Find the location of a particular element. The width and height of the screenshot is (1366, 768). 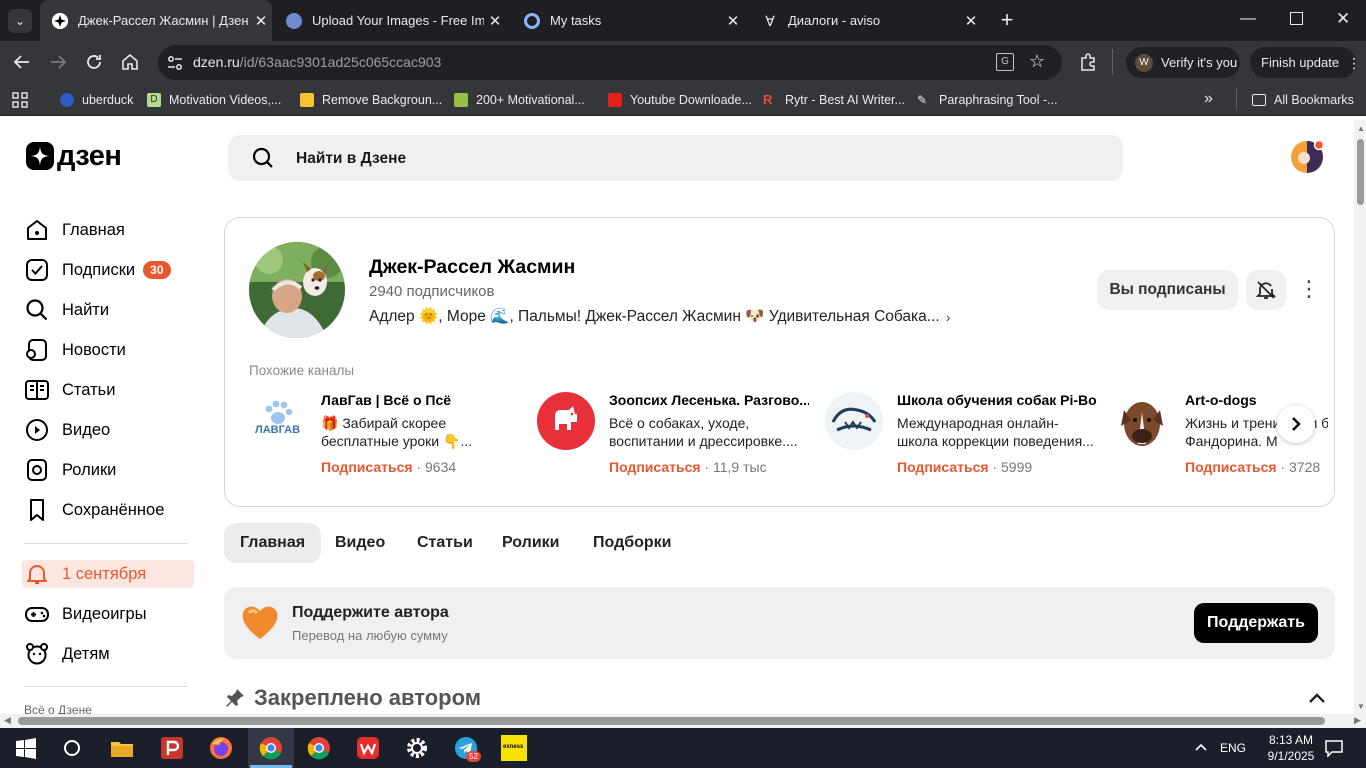

profile-verify-button: W Verify it's you is located at coordinates (1183, 62).